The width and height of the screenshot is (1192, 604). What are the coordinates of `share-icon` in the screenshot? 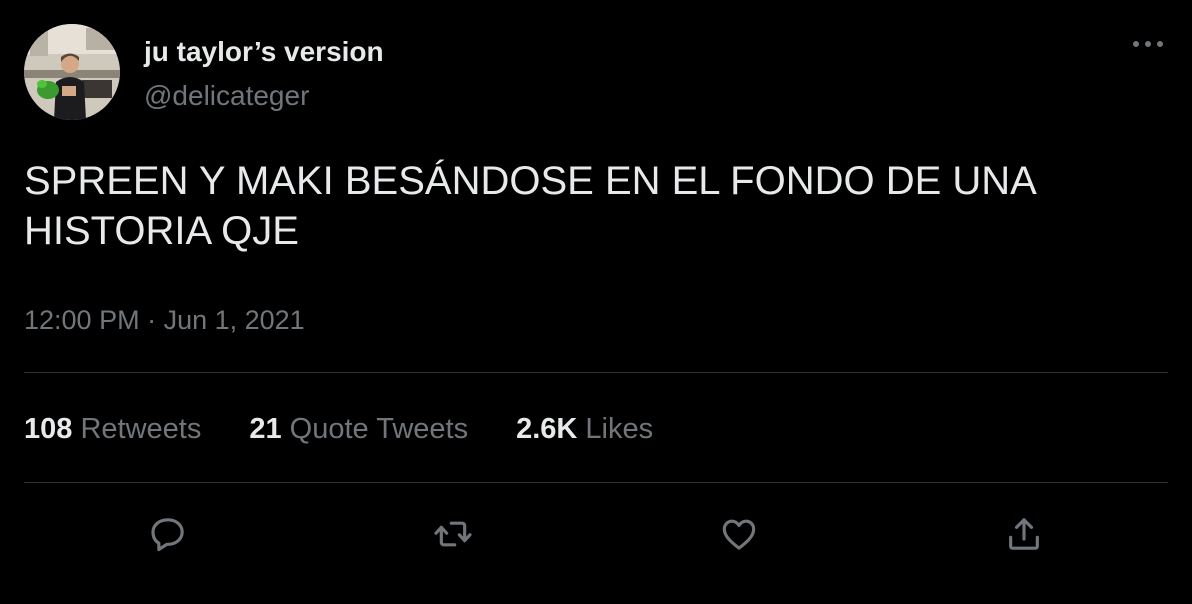 It's located at (1024, 534).